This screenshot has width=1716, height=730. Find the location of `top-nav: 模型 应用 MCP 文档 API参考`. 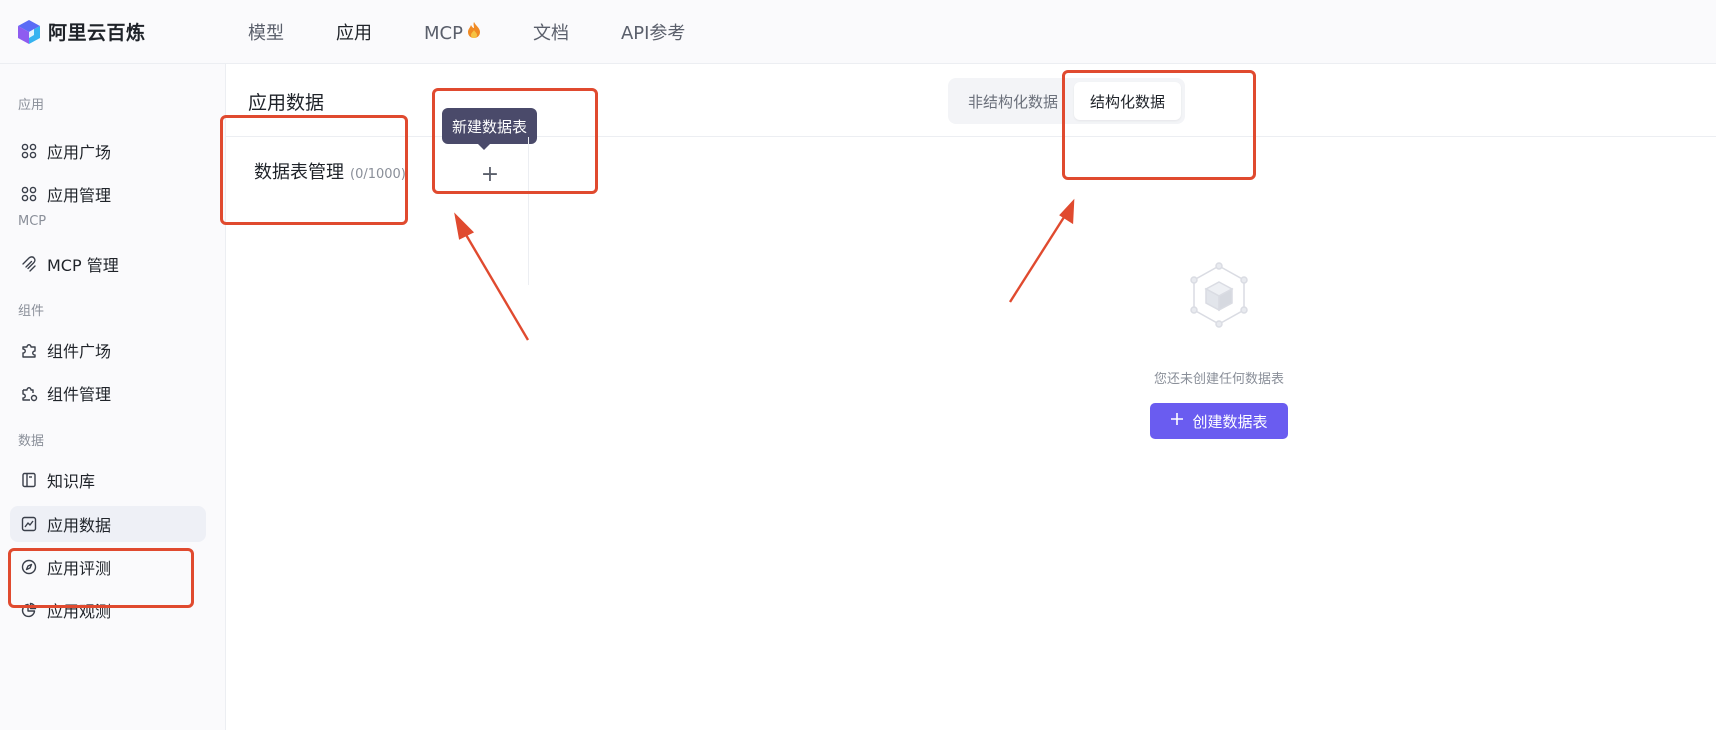

top-nav: 模型 应用 MCP 文档 API参考 is located at coordinates (492, 32).